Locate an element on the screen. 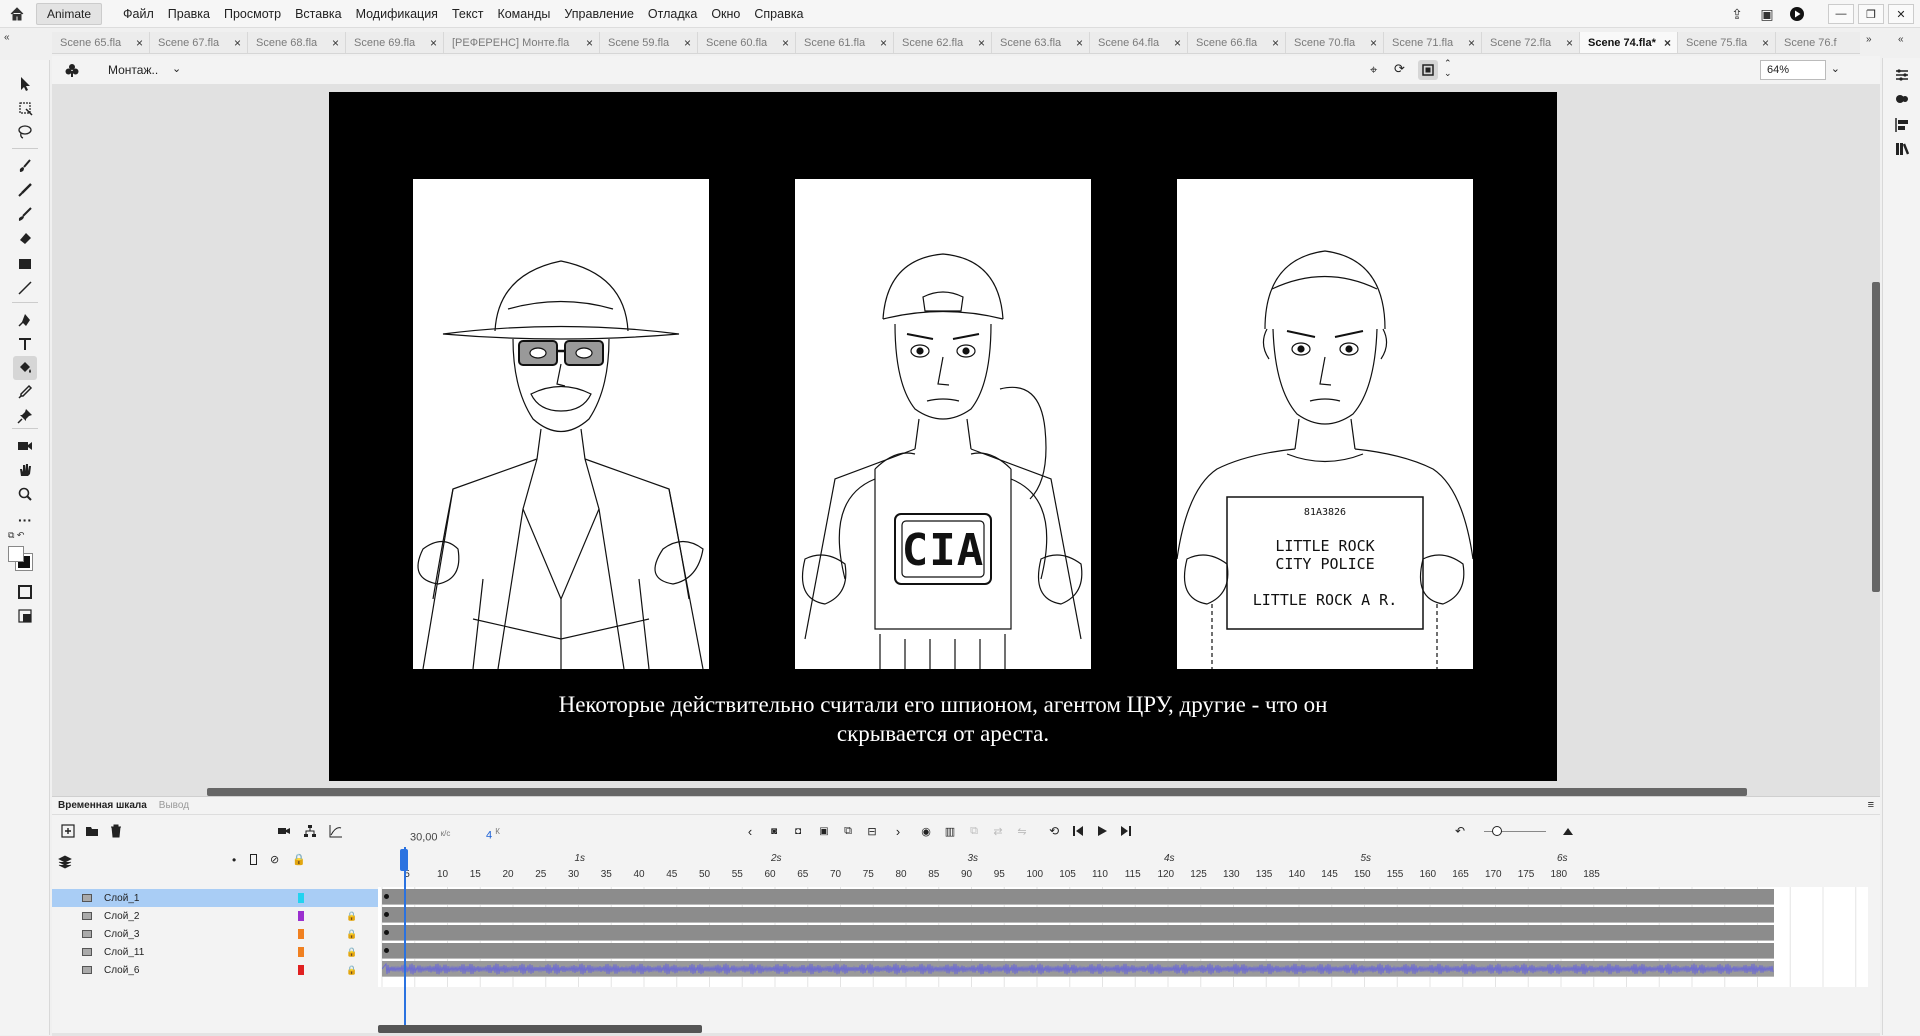 This screenshot has height=1036, width=1920. zoom-tool-icon is located at coordinates (25, 494).